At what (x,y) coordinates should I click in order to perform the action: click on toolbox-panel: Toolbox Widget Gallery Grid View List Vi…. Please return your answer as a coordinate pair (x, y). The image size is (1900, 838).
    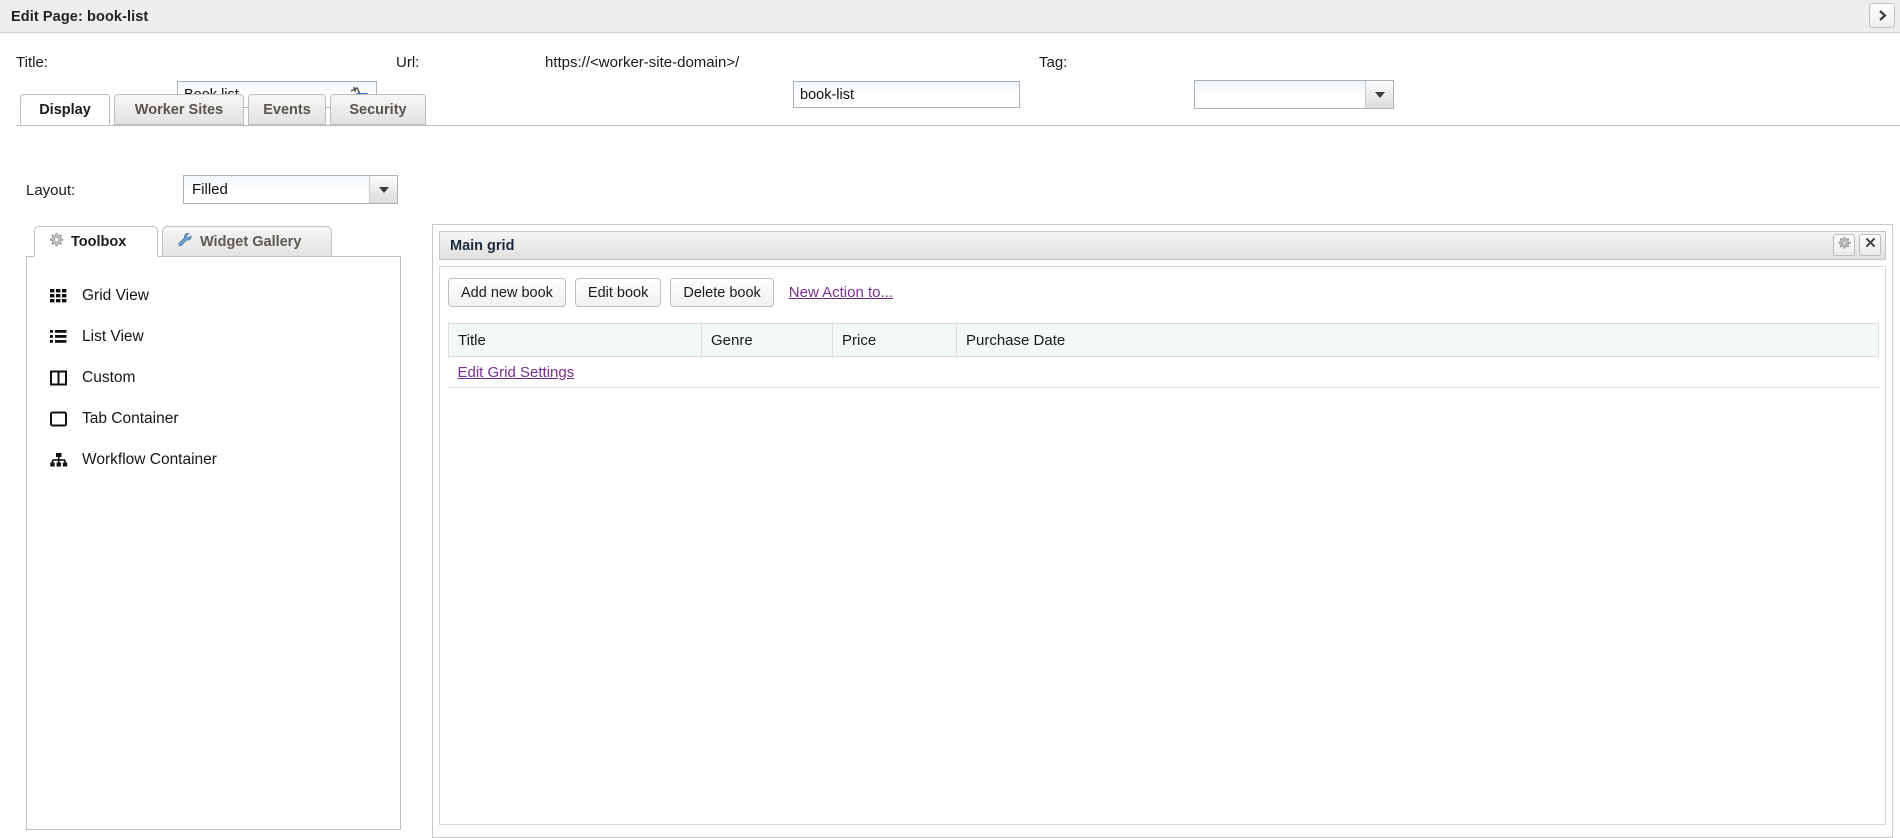
    Looking at the image, I should click on (213, 527).